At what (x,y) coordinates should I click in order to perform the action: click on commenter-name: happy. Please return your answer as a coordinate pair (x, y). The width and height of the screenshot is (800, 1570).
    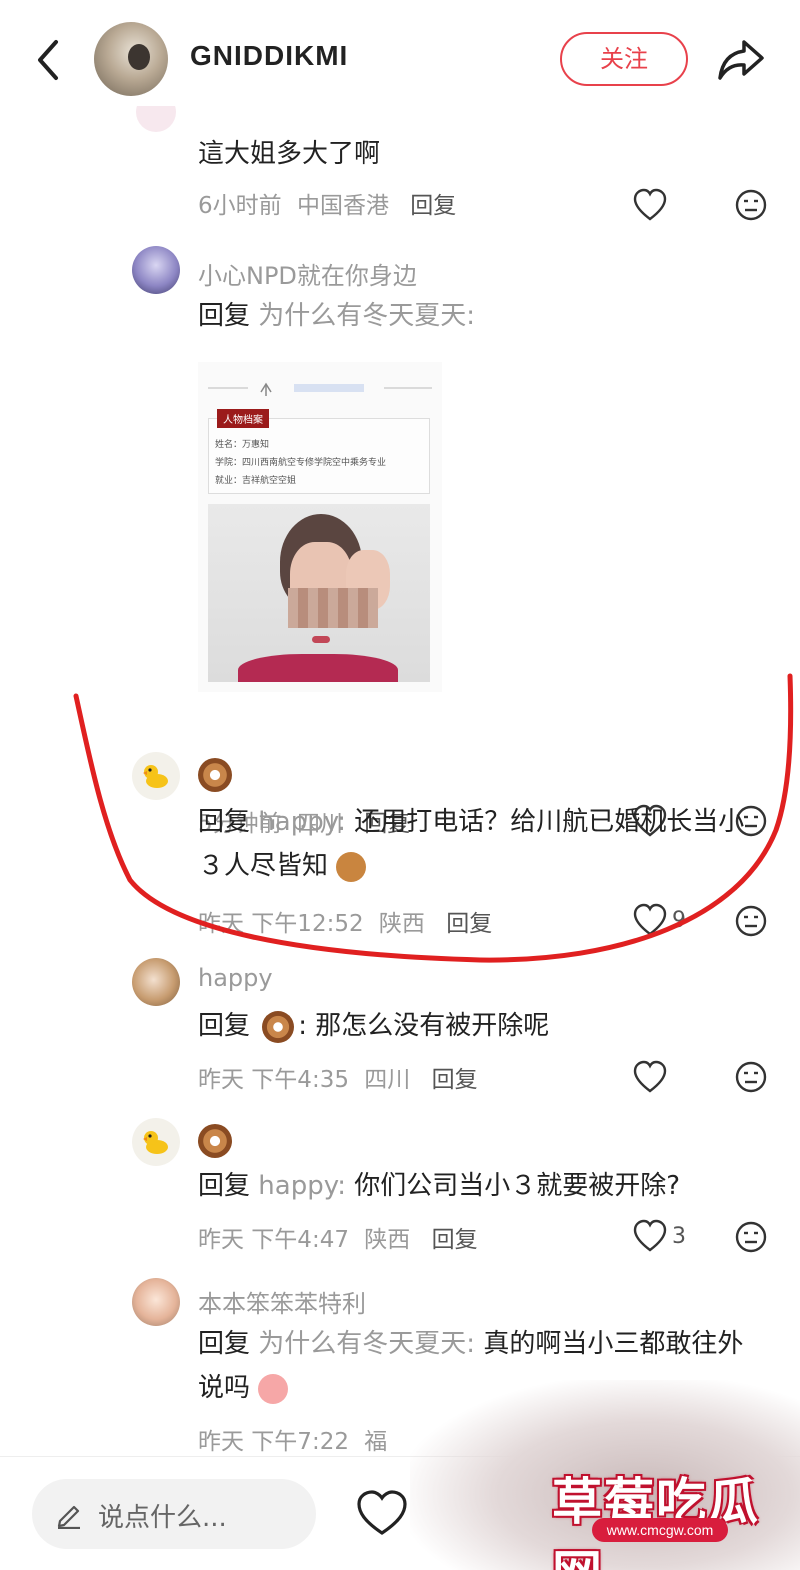
    Looking at the image, I should click on (235, 978).